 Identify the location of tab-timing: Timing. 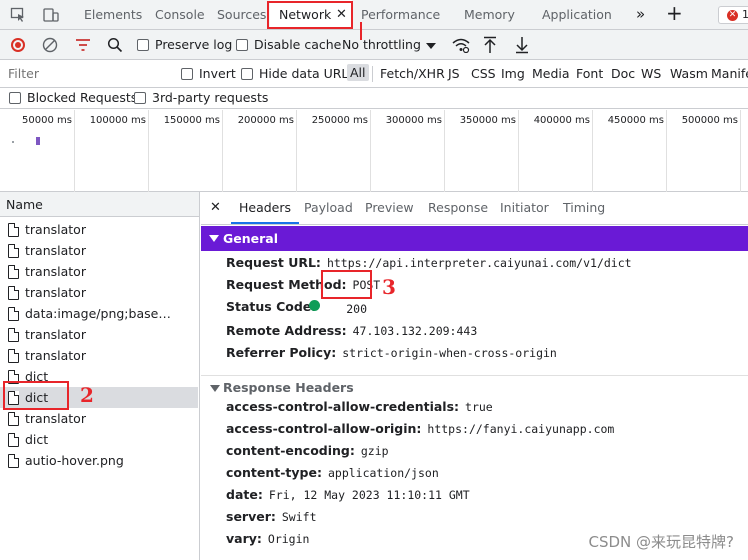
(584, 208).